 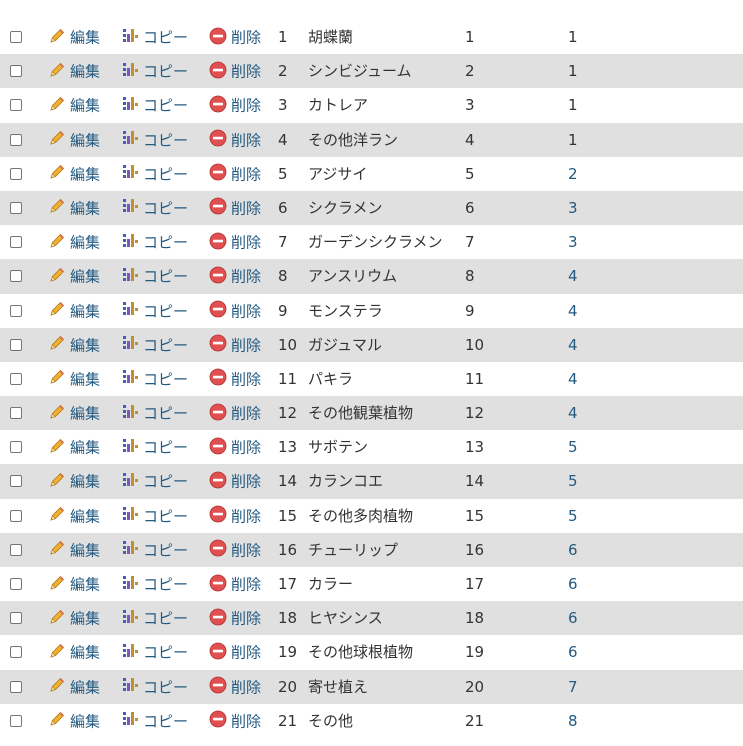 I want to click on cell-category-link: 8, so click(x=573, y=721).